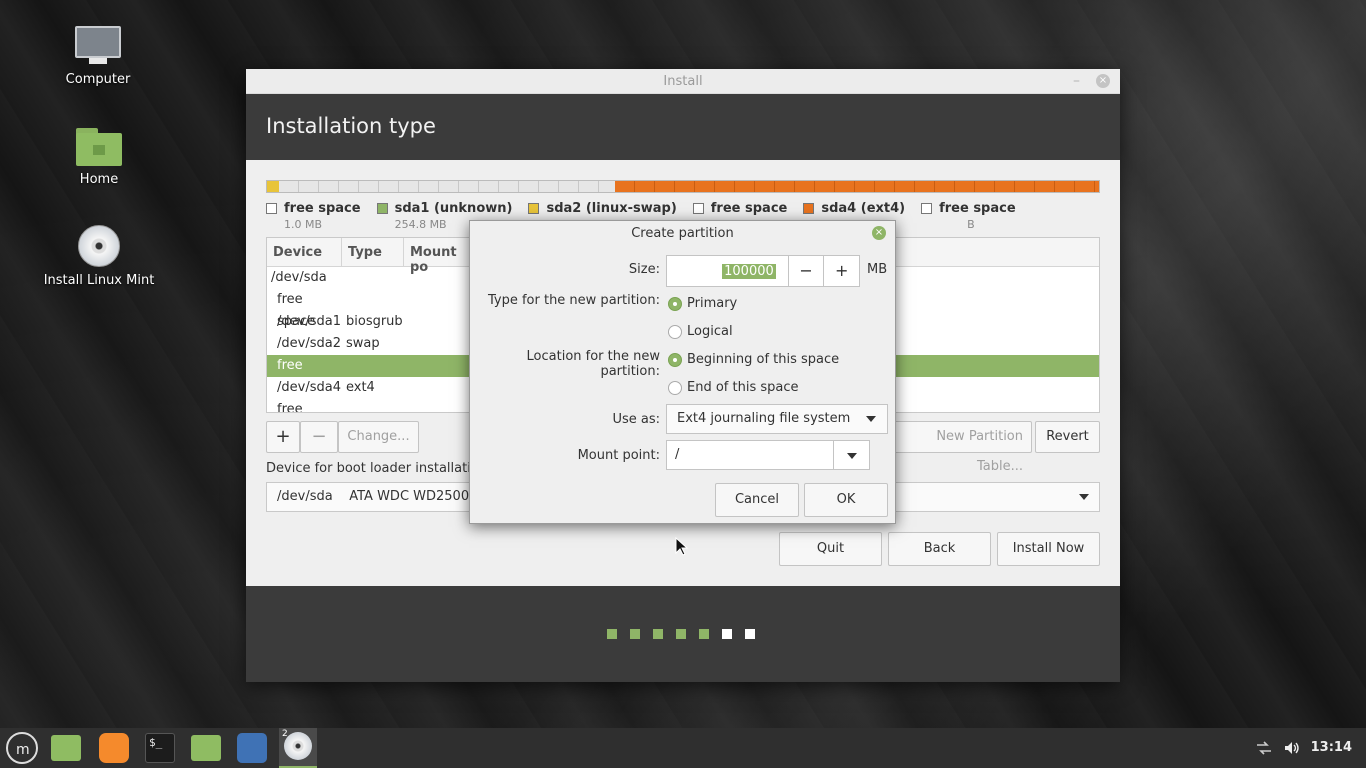  I want to click on volume-icon, so click(1292, 748).